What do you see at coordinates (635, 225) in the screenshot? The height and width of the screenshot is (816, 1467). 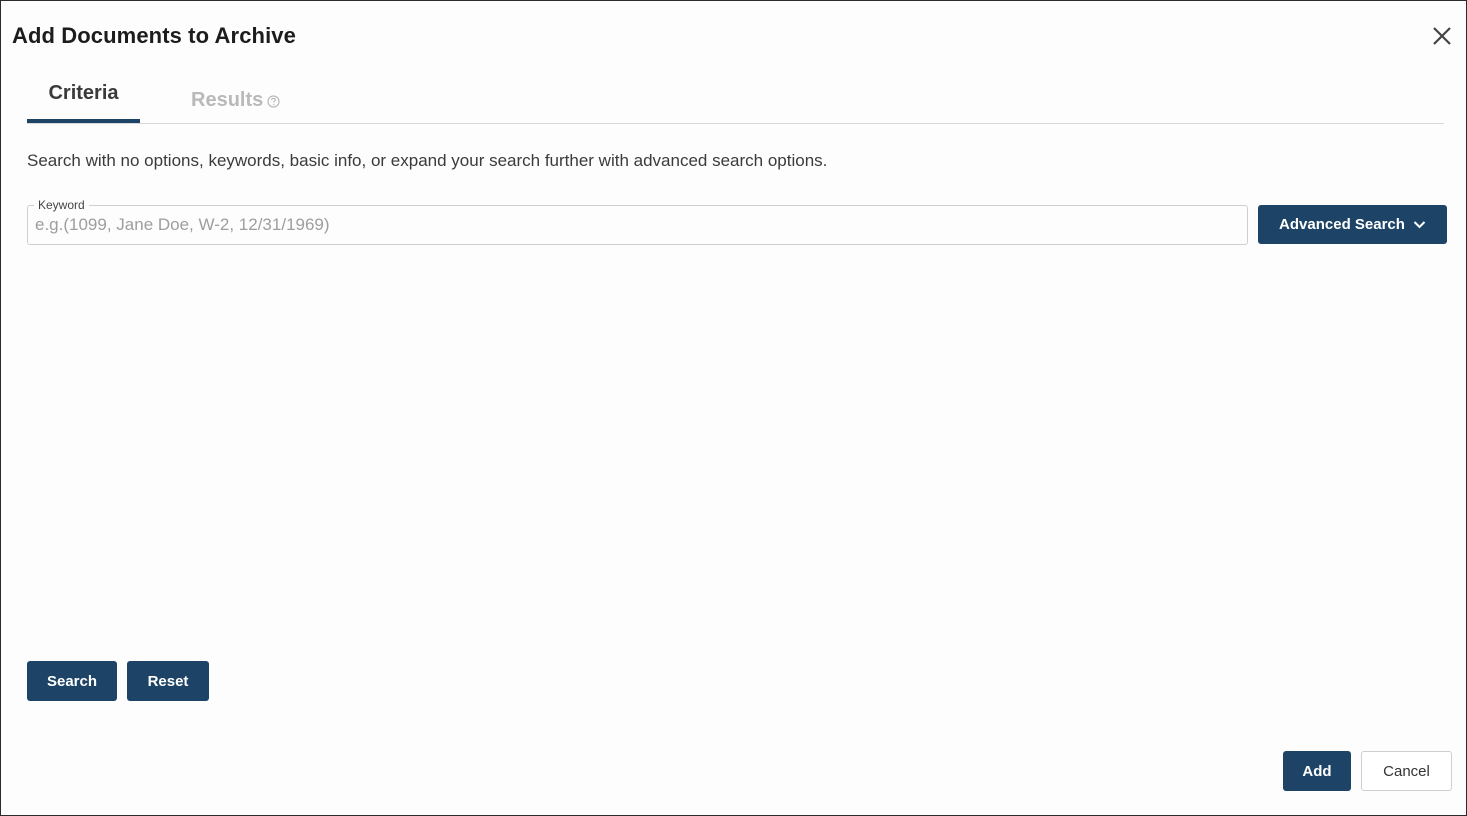 I see `keyword-input` at bounding box center [635, 225].